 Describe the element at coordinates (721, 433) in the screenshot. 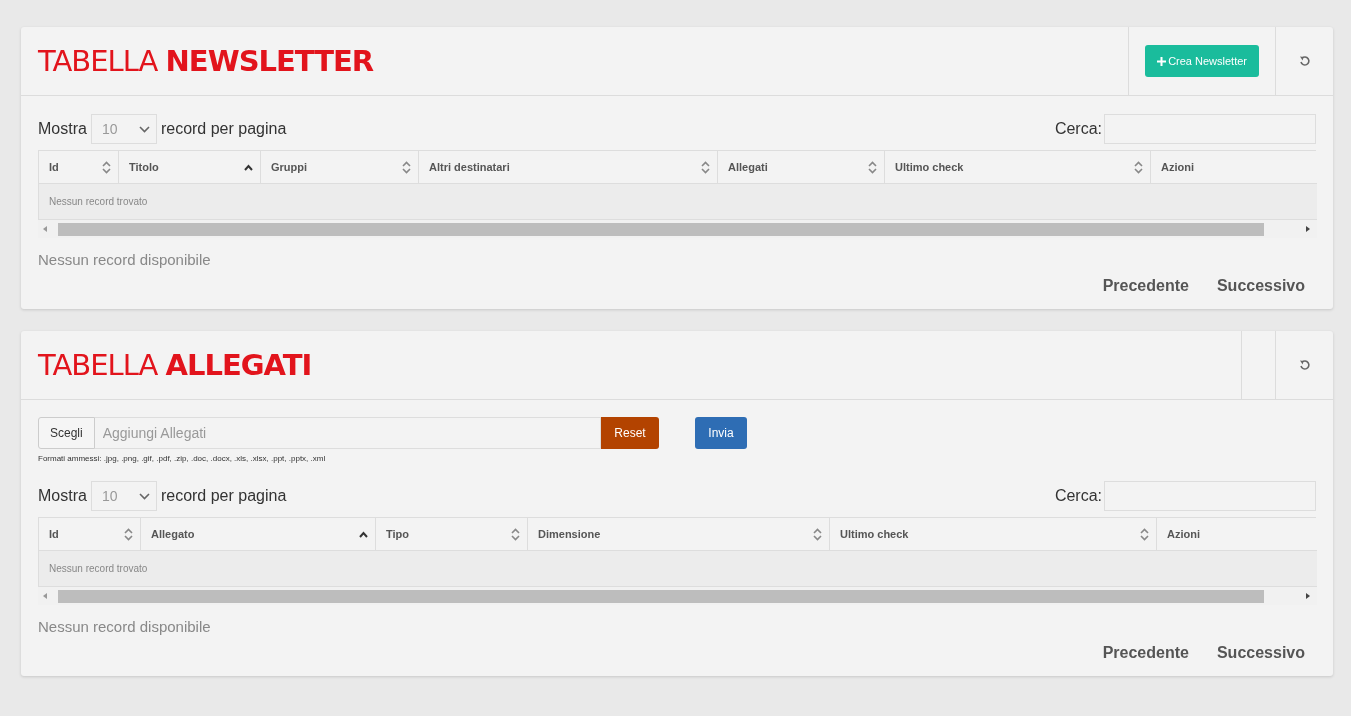

I see `submit-button: Invia` at that location.